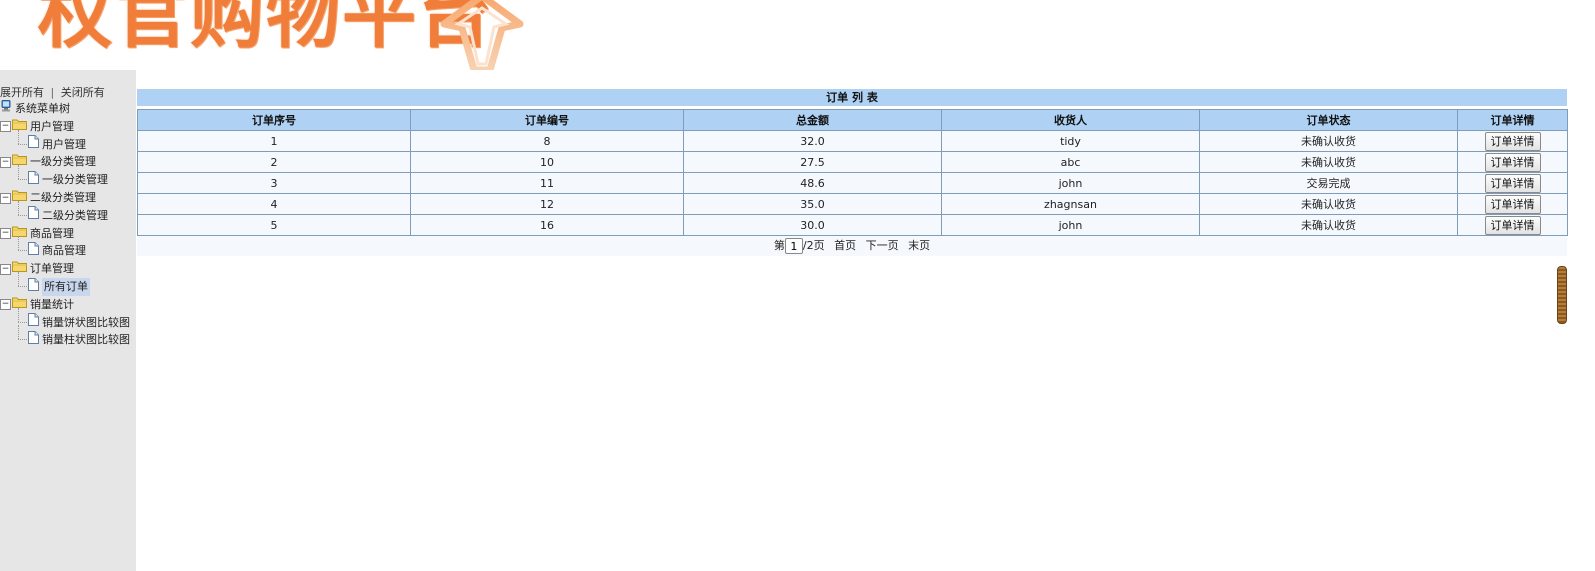  I want to click on tree-folder: − 二级分类管理, so click(48, 198).